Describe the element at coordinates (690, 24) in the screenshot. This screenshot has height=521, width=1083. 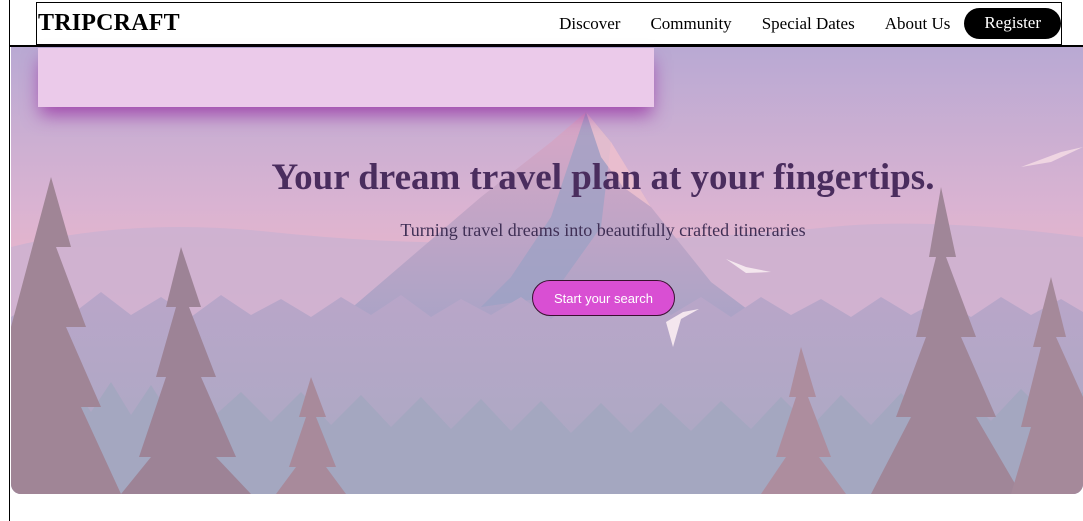
I see `nav-link-community: Community` at that location.